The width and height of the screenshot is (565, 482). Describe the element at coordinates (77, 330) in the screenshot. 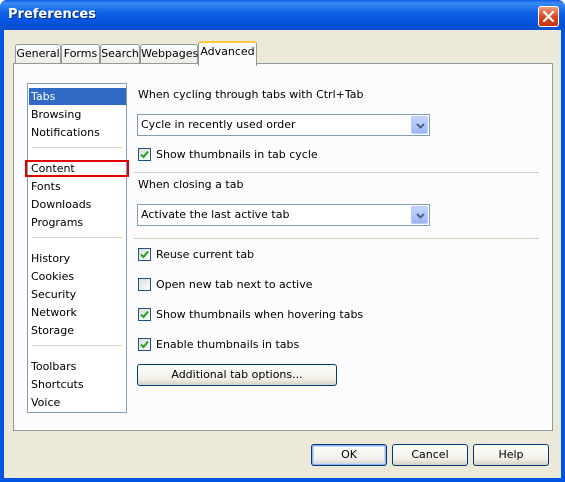

I see `sidebar-item-storage: Storage` at that location.